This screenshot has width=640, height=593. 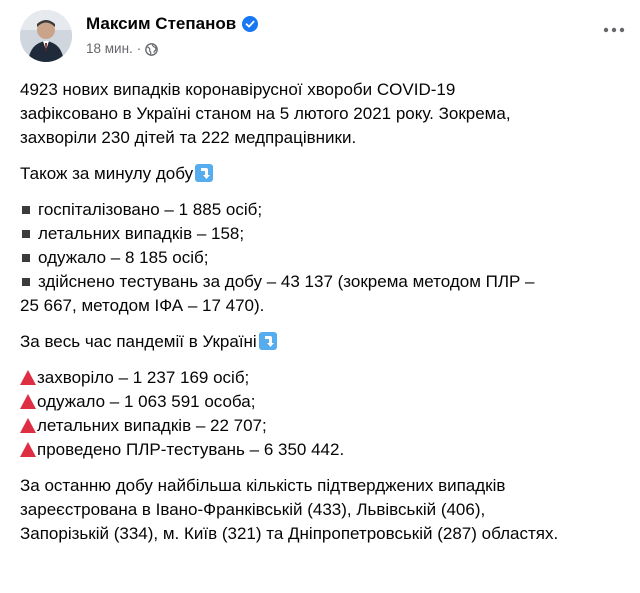 I want to click on list-item-text: госпіталізовано – 1 885 осіб;, so click(x=150, y=209).